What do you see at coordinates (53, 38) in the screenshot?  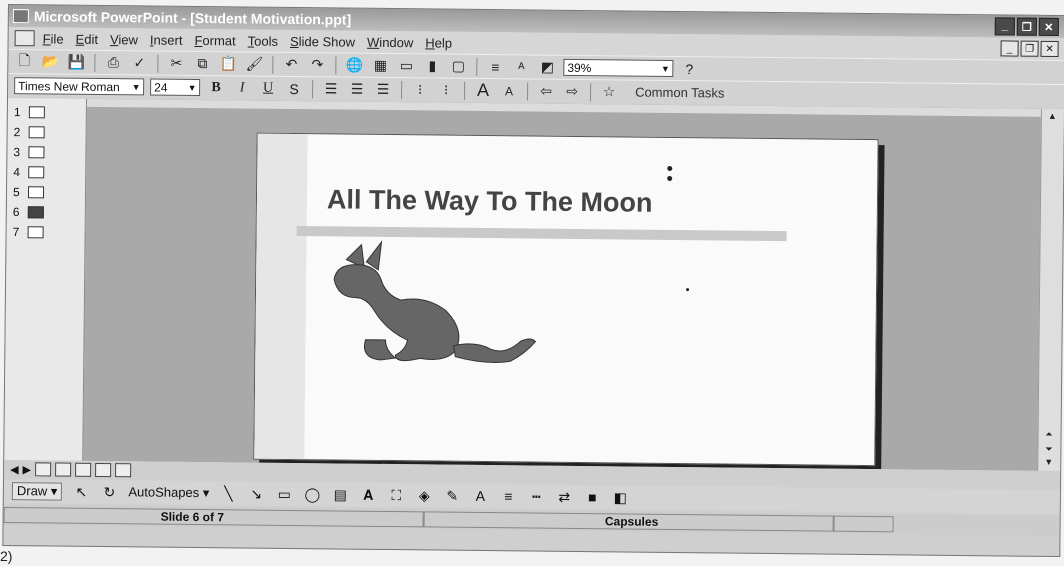 I see `menu-file: File` at bounding box center [53, 38].